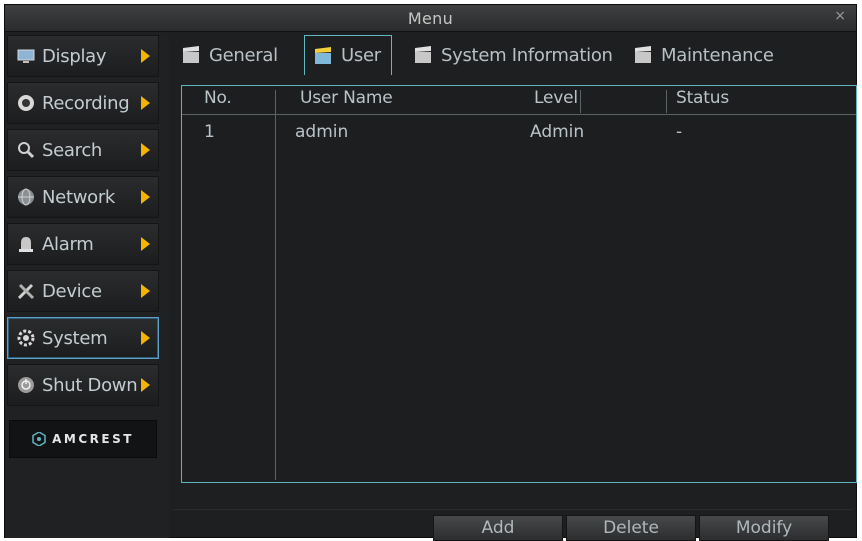 Image resolution: width=862 pixels, height=541 pixels. I want to click on sidebar-item-label: Search, so click(72, 150).